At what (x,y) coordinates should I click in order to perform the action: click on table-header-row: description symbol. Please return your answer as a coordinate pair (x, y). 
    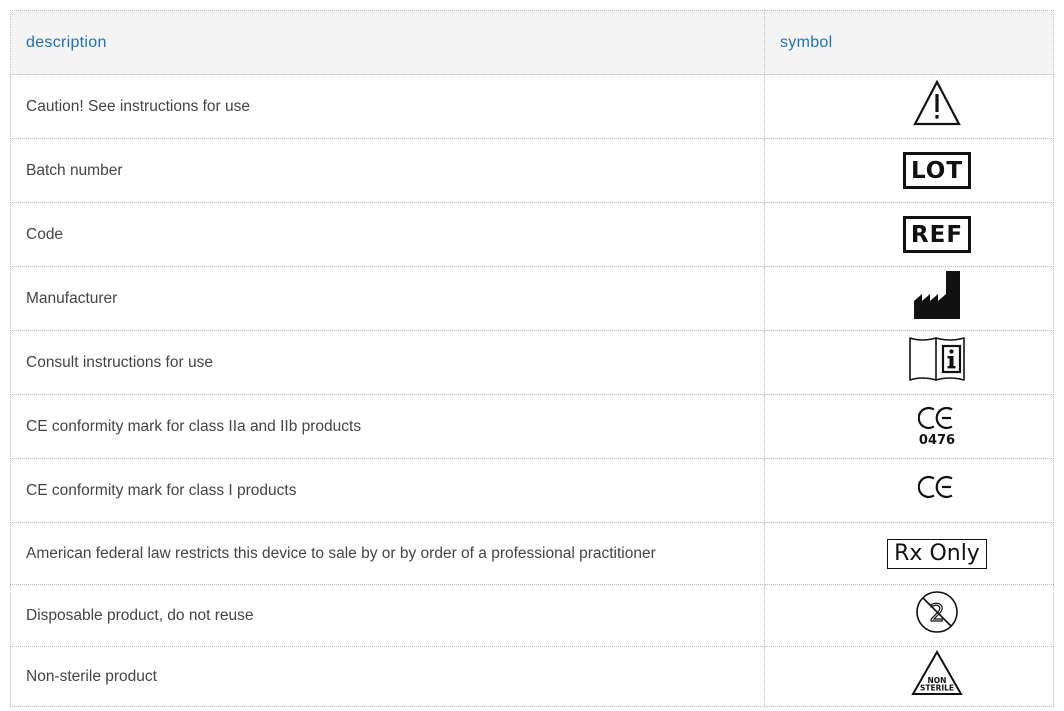
    Looking at the image, I should click on (532, 42).